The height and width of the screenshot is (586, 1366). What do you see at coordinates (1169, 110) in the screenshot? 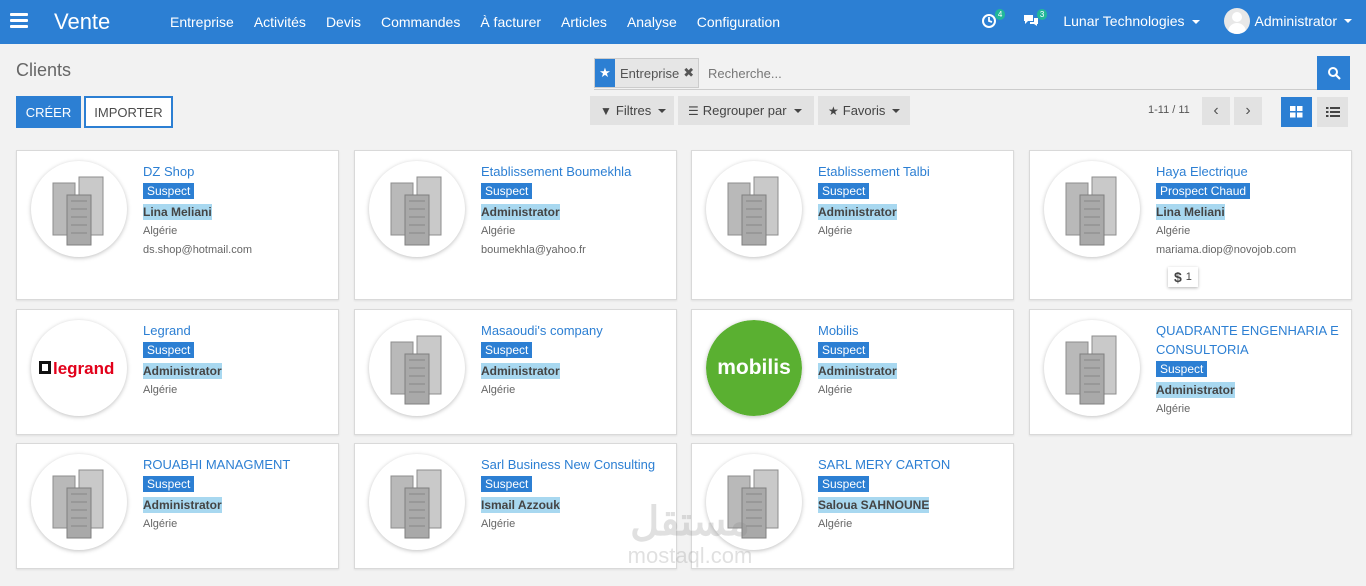
I see `pager-value: 1-11 / 11` at bounding box center [1169, 110].